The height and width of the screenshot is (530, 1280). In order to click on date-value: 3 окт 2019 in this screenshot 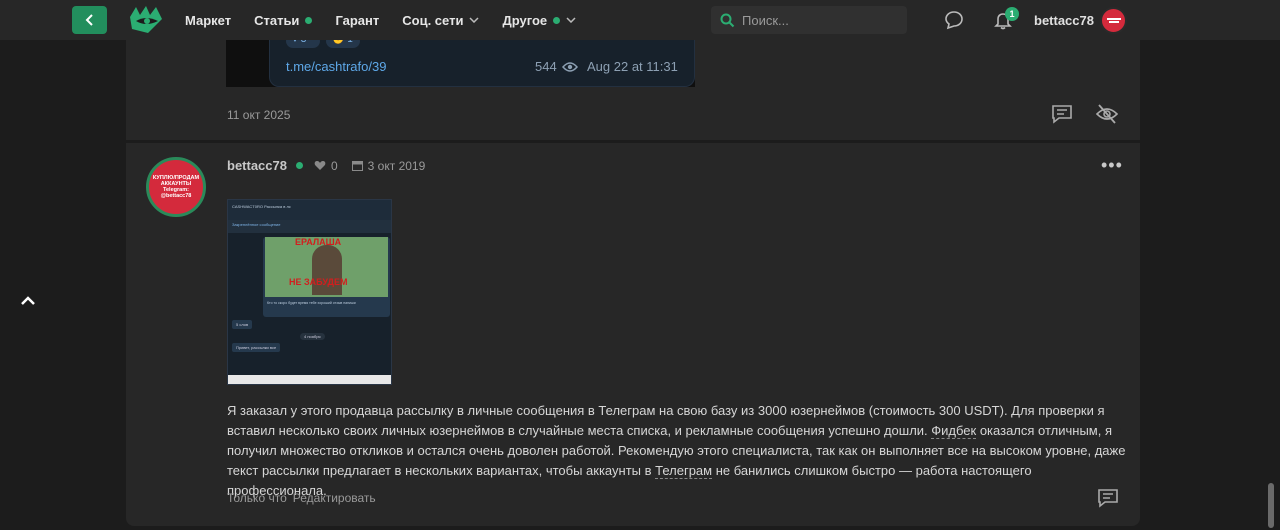, I will do `click(396, 165)`.